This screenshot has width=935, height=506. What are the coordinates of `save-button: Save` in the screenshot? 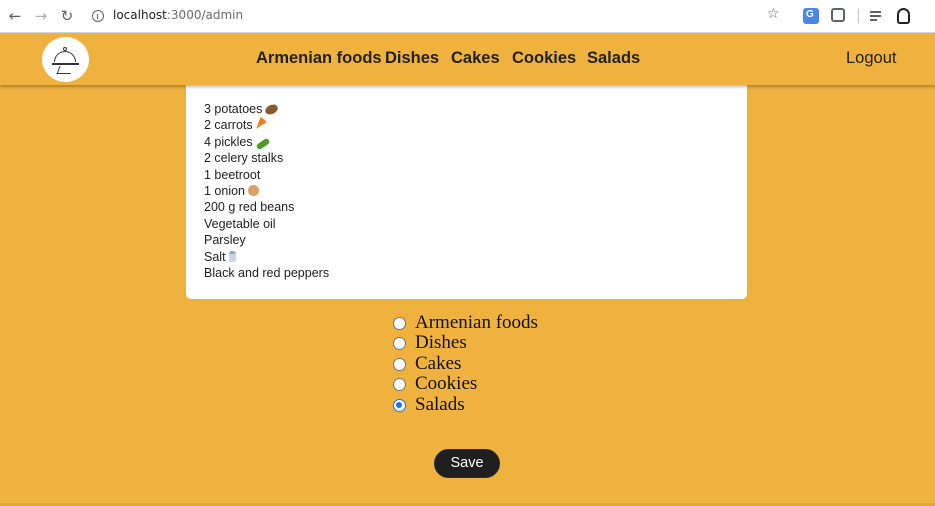 It's located at (467, 463).